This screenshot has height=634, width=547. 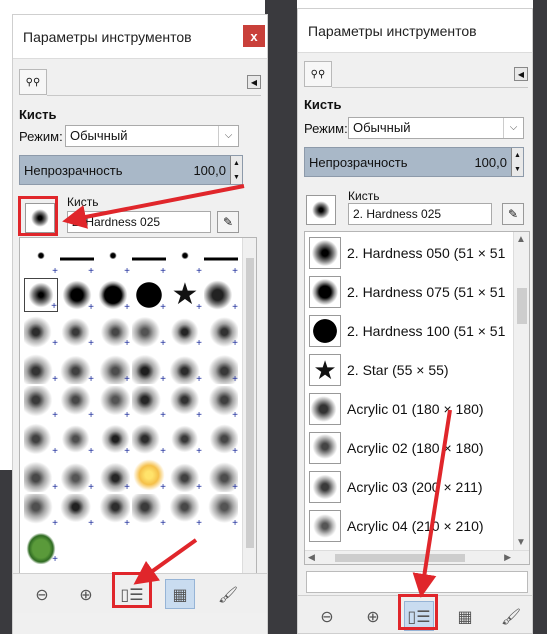 I want to click on arrow-to-left-list-view, so click(x=165, y=561).